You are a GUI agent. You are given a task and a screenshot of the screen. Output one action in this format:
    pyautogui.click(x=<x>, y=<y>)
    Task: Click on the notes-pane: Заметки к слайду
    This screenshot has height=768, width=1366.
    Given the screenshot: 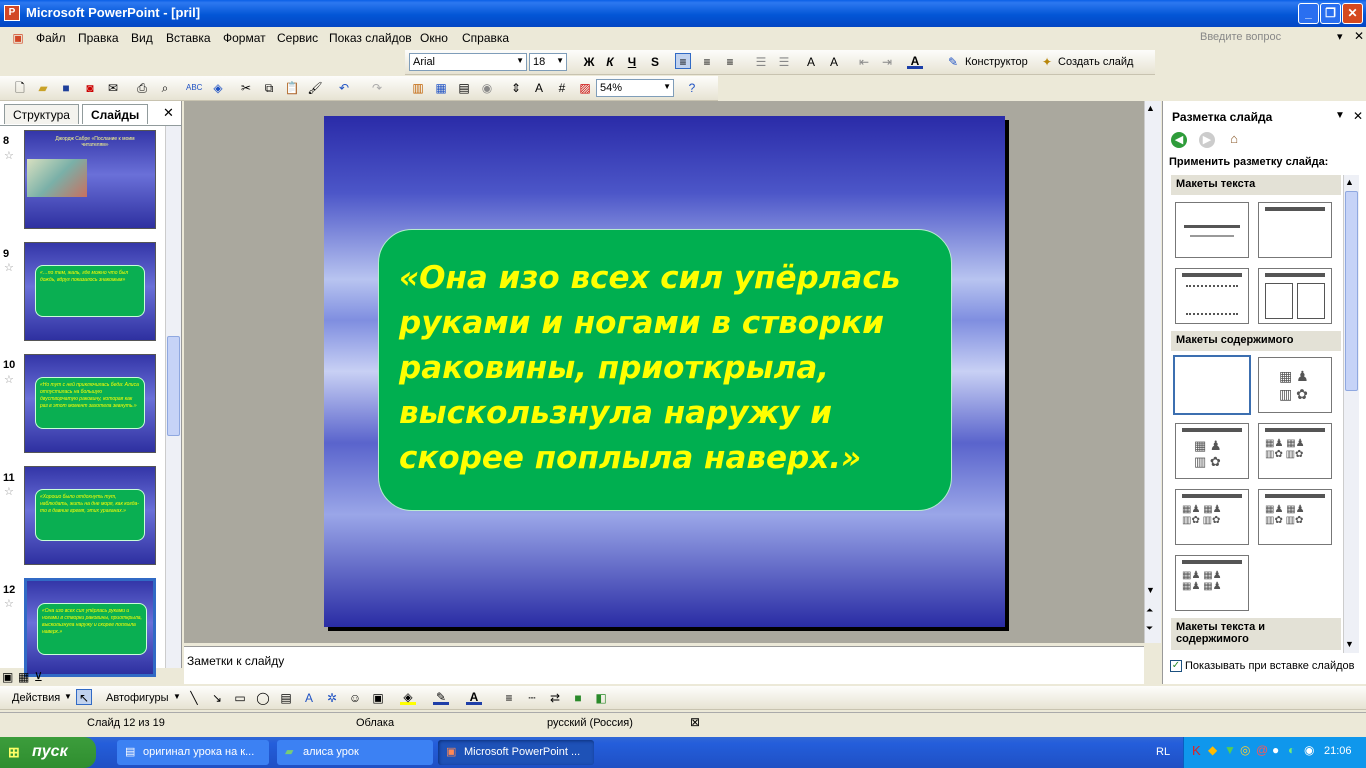 What is the action you would take?
    pyautogui.click(x=664, y=665)
    